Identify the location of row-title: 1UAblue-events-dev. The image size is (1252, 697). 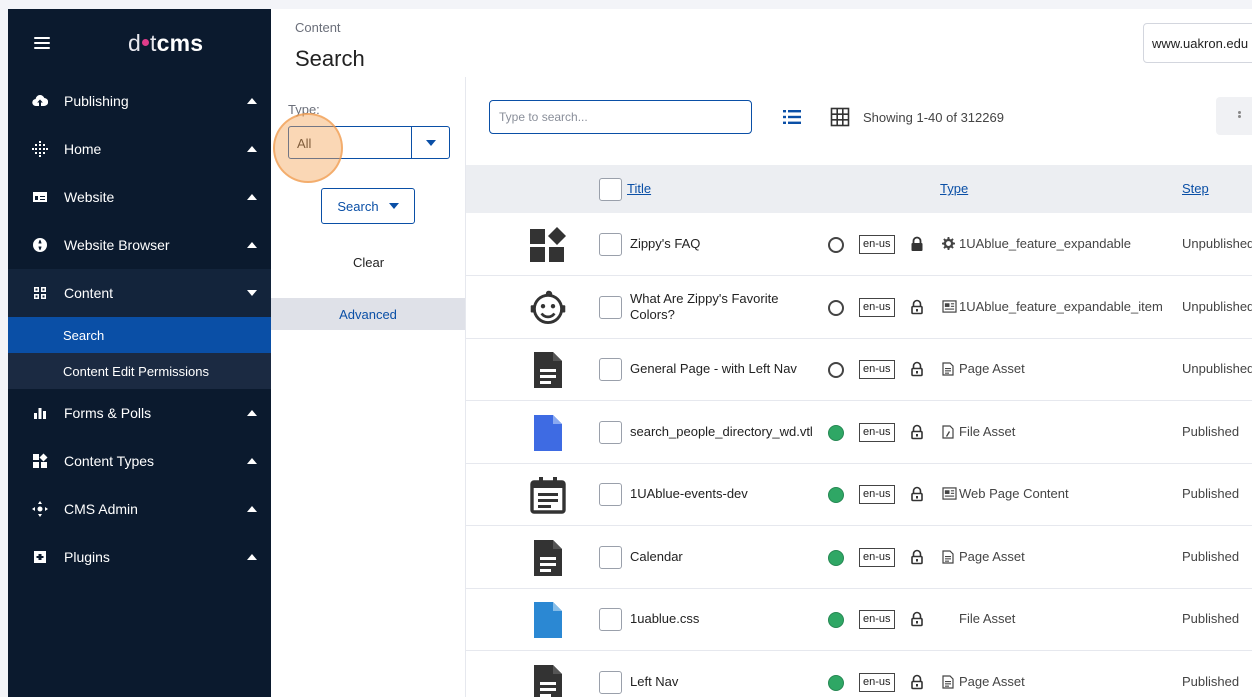
(725, 494).